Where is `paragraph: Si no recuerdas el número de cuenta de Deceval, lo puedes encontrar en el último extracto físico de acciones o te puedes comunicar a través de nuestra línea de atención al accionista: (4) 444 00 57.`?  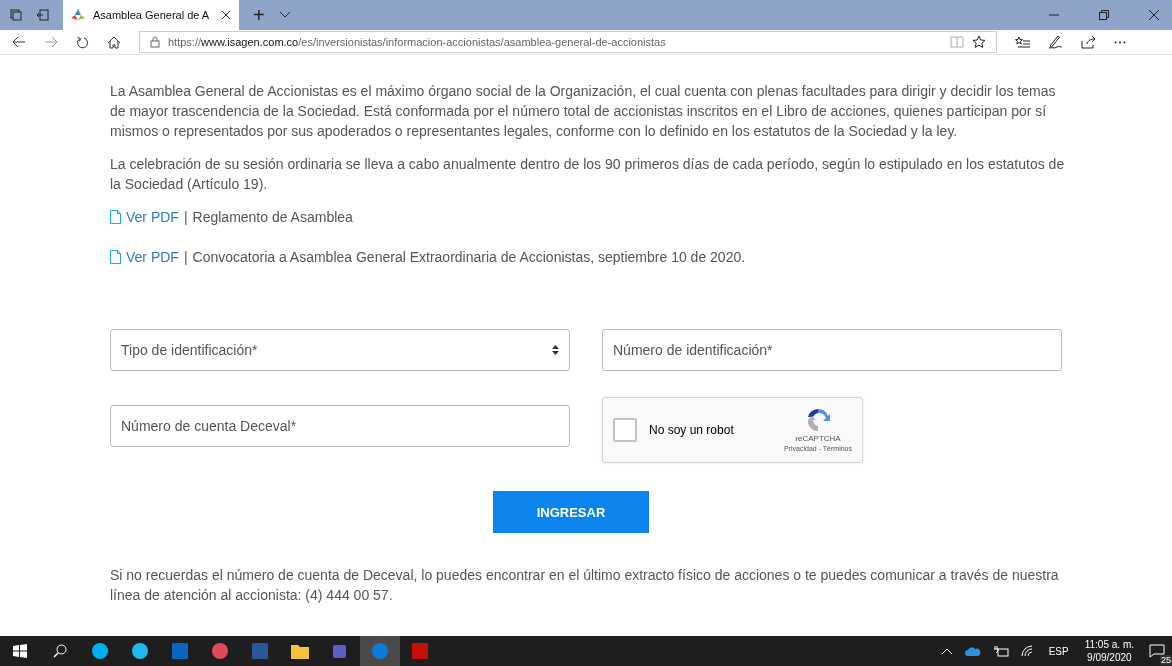
paragraph: Si no recuerdas el número de cuenta de Deceval, lo puedes encontrar en el último extracto físico de acciones o te puedes comunicar a través de nuestra línea de atención al accionista: (4) 444 00 57. is located at coordinates (585, 585).